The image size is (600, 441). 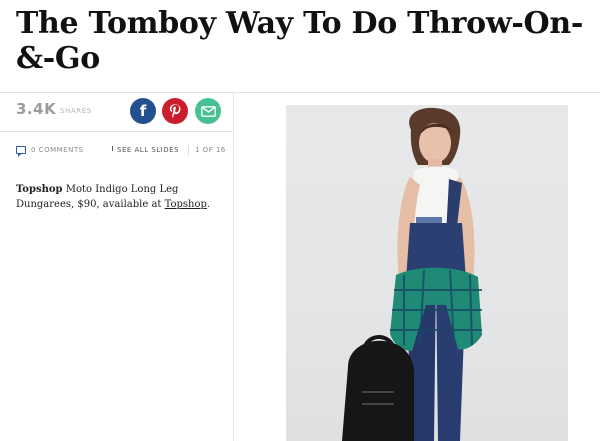 I want to click on email-share-button, so click(x=208, y=111).